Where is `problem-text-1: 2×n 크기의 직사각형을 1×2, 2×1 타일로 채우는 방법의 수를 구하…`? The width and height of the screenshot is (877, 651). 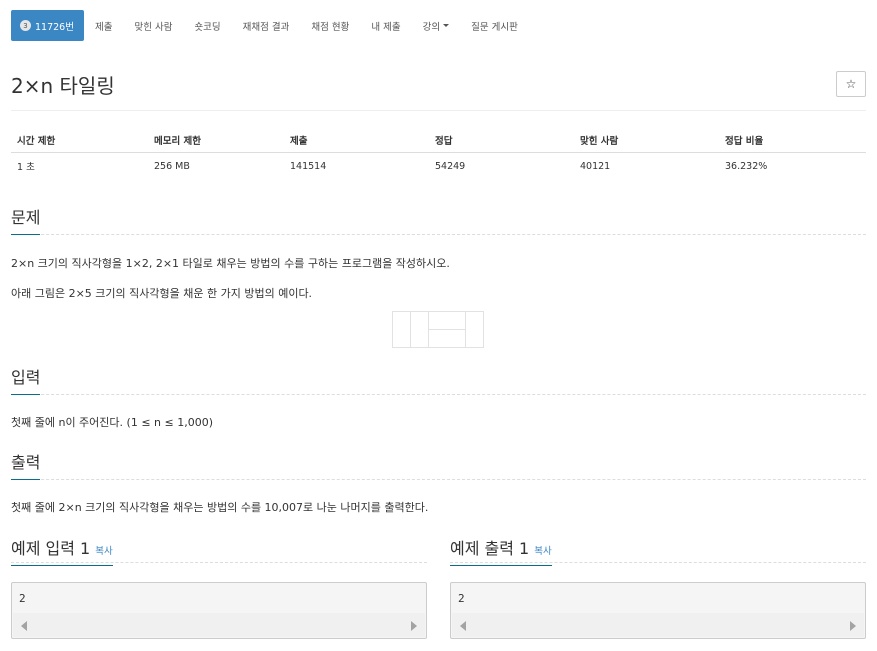
problem-text-1: 2×n 크기의 직사각형을 1×2, 2×1 타일로 채우는 방법의 수를 구하… is located at coordinates (230, 263).